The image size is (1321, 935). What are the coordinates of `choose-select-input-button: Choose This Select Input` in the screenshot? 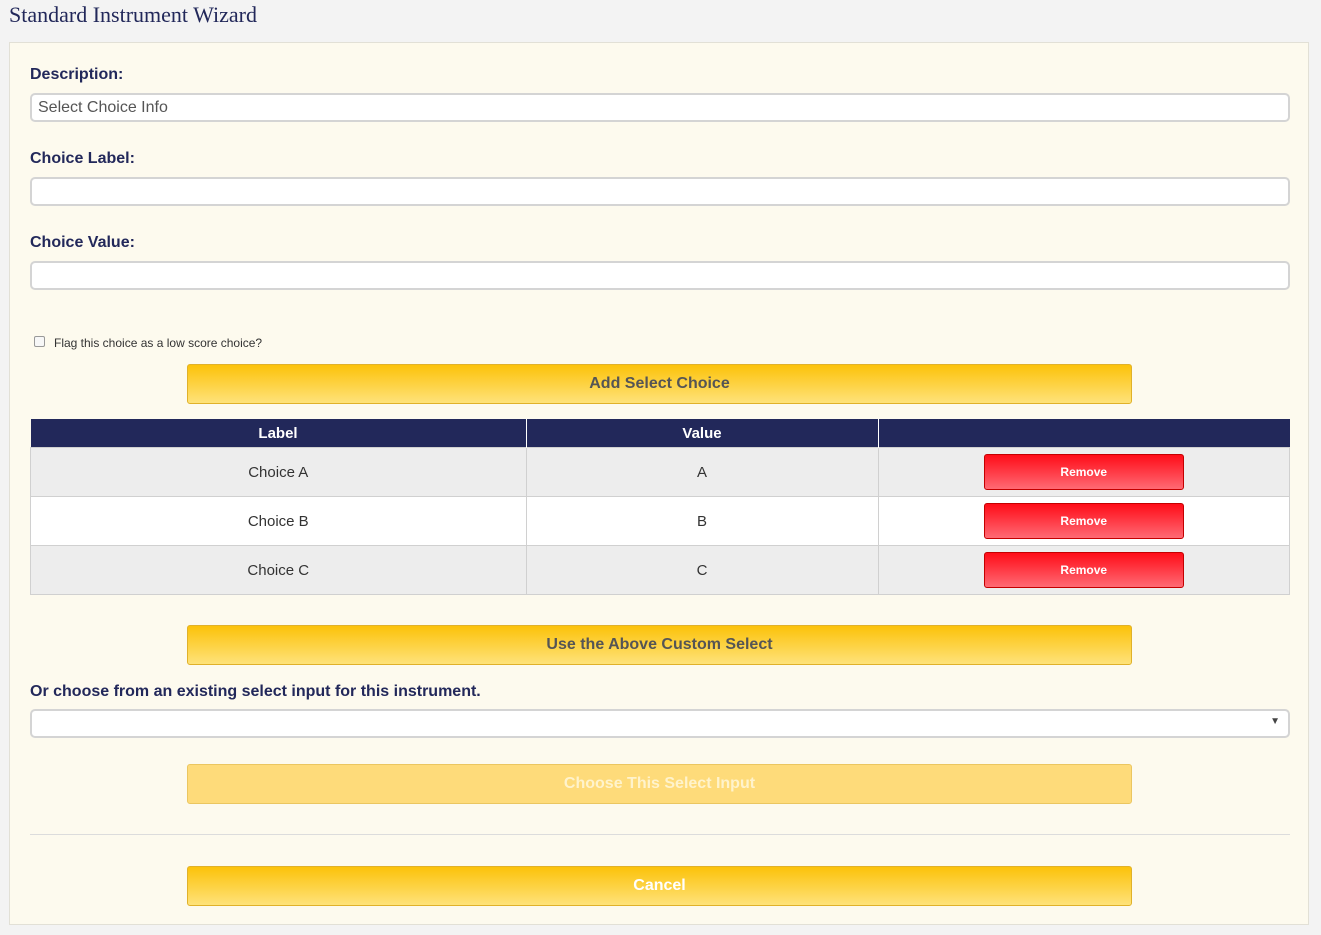 It's located at (659, 784).